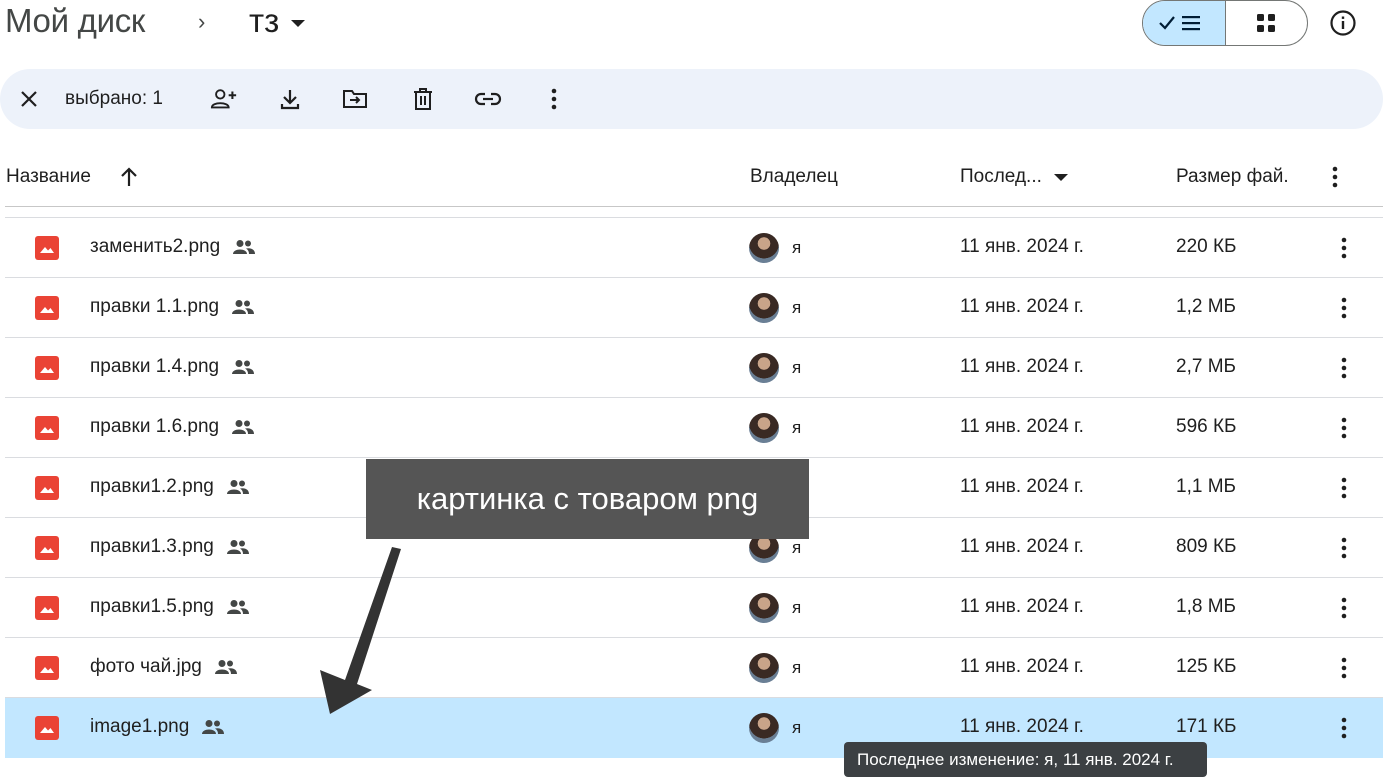  Describe the element at coordinates (224, 99) in the screenshot. I see `share-button` at that location.